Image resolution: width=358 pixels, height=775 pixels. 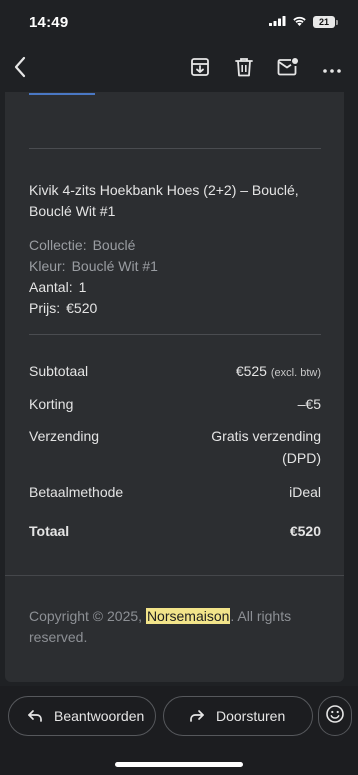 What do you see at coordinates (295, 373) in the screenshot?
I see `subtotal-note: (excl. btw)` at bounding box center [295, 373].